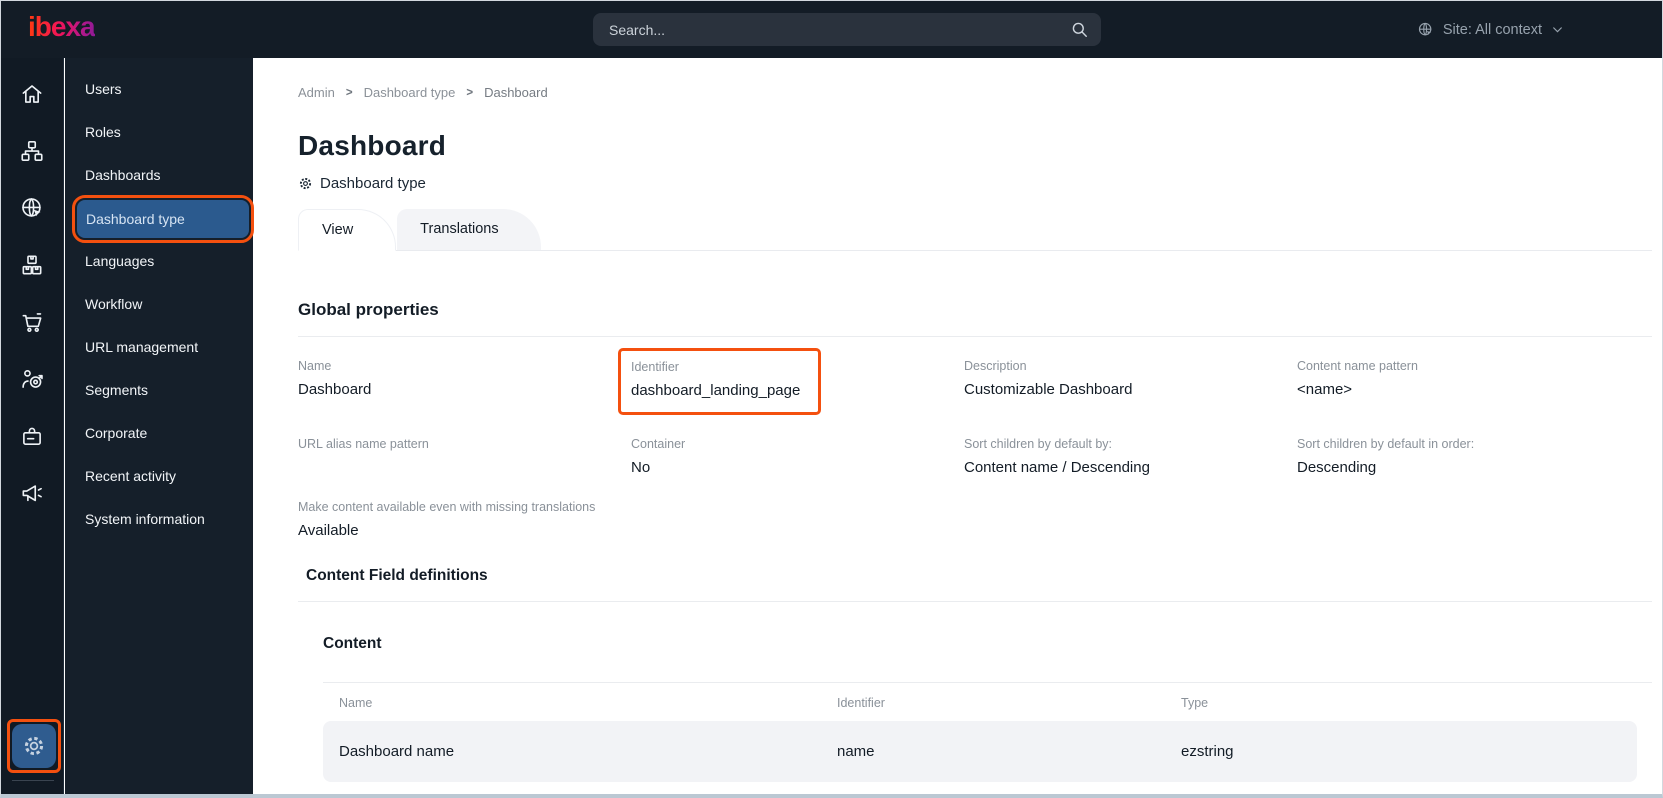 The height and width of the screenshot is (798, 1663). What do you see at coordinates (32, 378) in the screenshot?
I see `personalization-target-icon` at bounding box center [32, 378].